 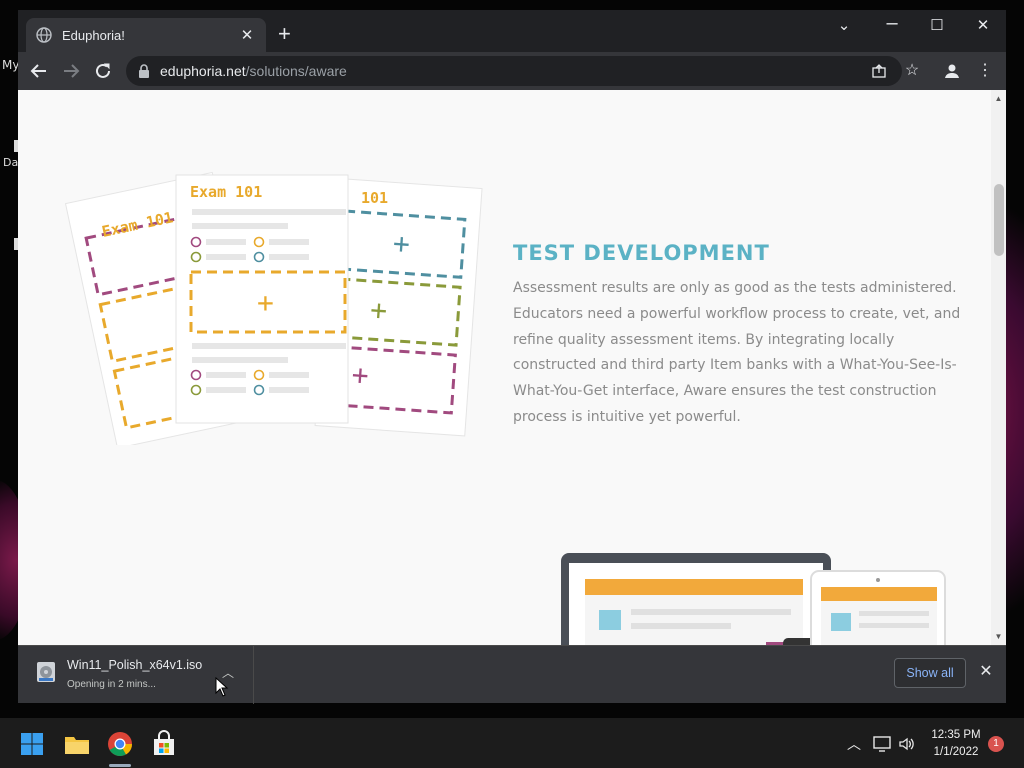 I want to click on url-host: eduphoria.net, so click(x=203, y=71).